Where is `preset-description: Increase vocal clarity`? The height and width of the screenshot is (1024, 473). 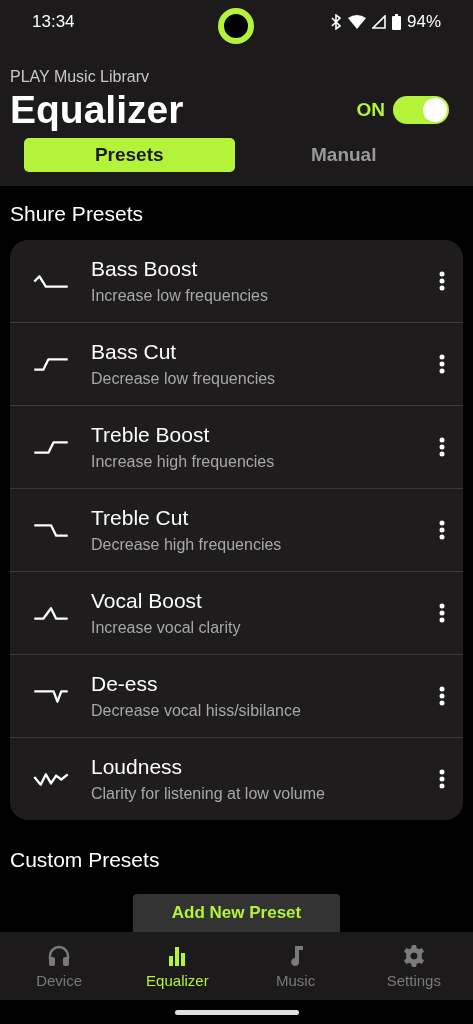 preset-description: Increase vocal clarity is located at coordinates (166, 628).